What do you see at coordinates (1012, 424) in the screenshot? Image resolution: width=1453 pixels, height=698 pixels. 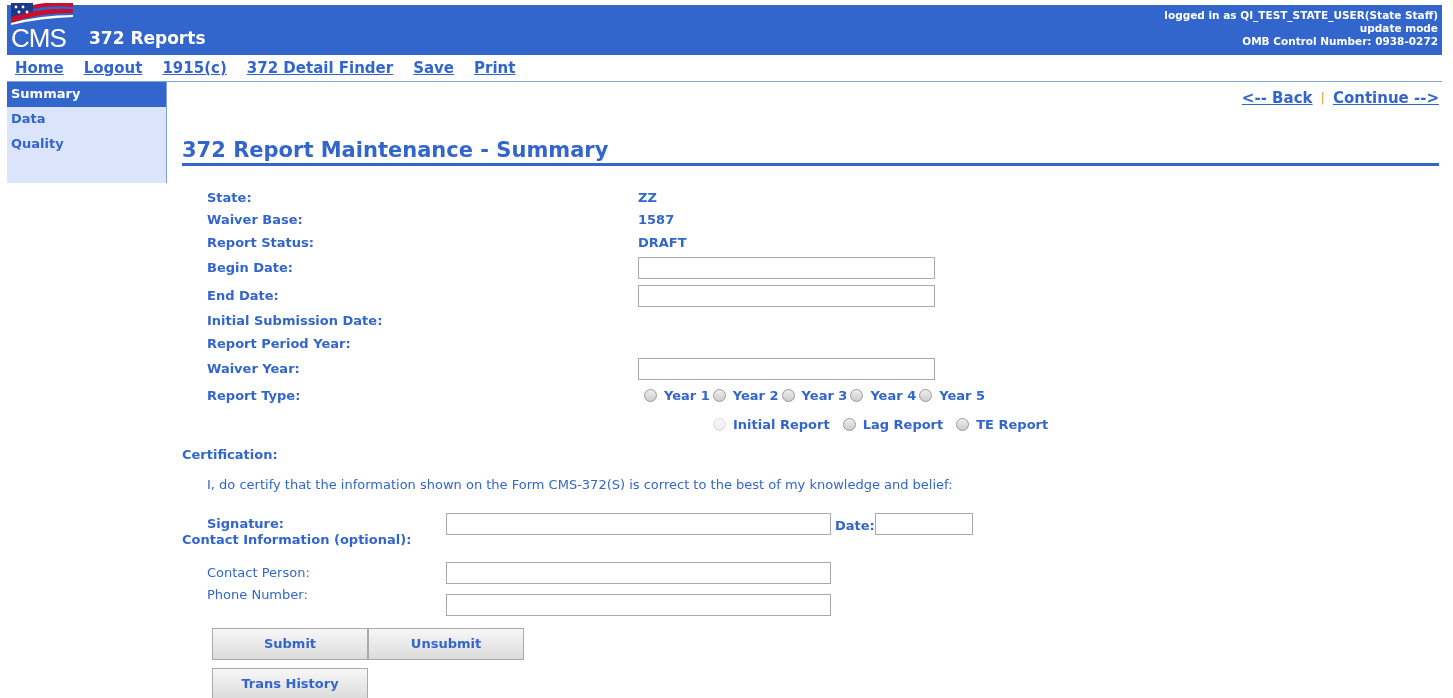 I see `radio-label: TE Report` at bounding box center [1012, 424].